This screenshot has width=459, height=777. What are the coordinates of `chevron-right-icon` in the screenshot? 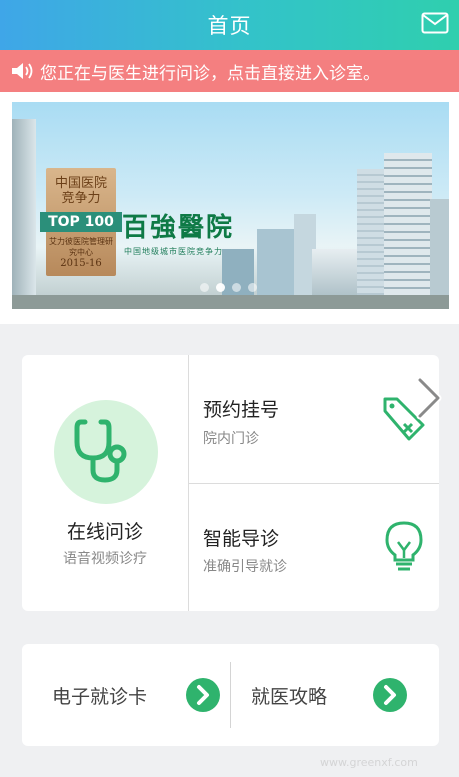 It's located at (429, 398).